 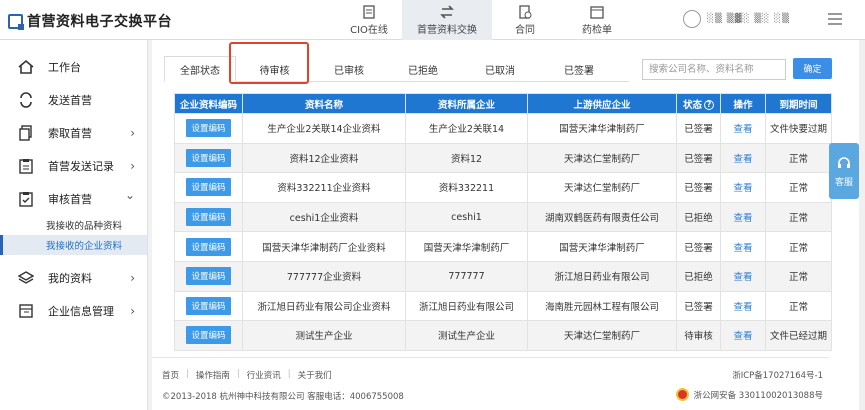 I want to click on page-scrollbar, so click(x=862, y=225).